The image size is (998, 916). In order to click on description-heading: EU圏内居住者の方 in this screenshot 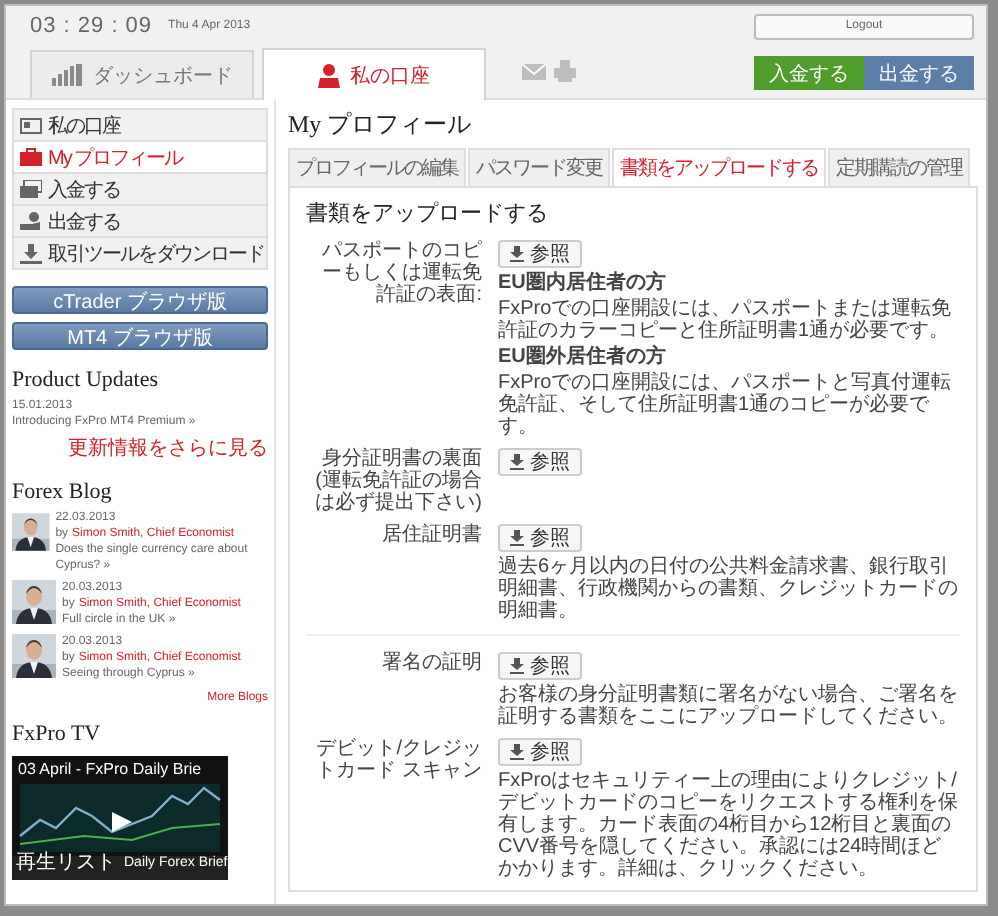, I will do `click(582, 283)`.